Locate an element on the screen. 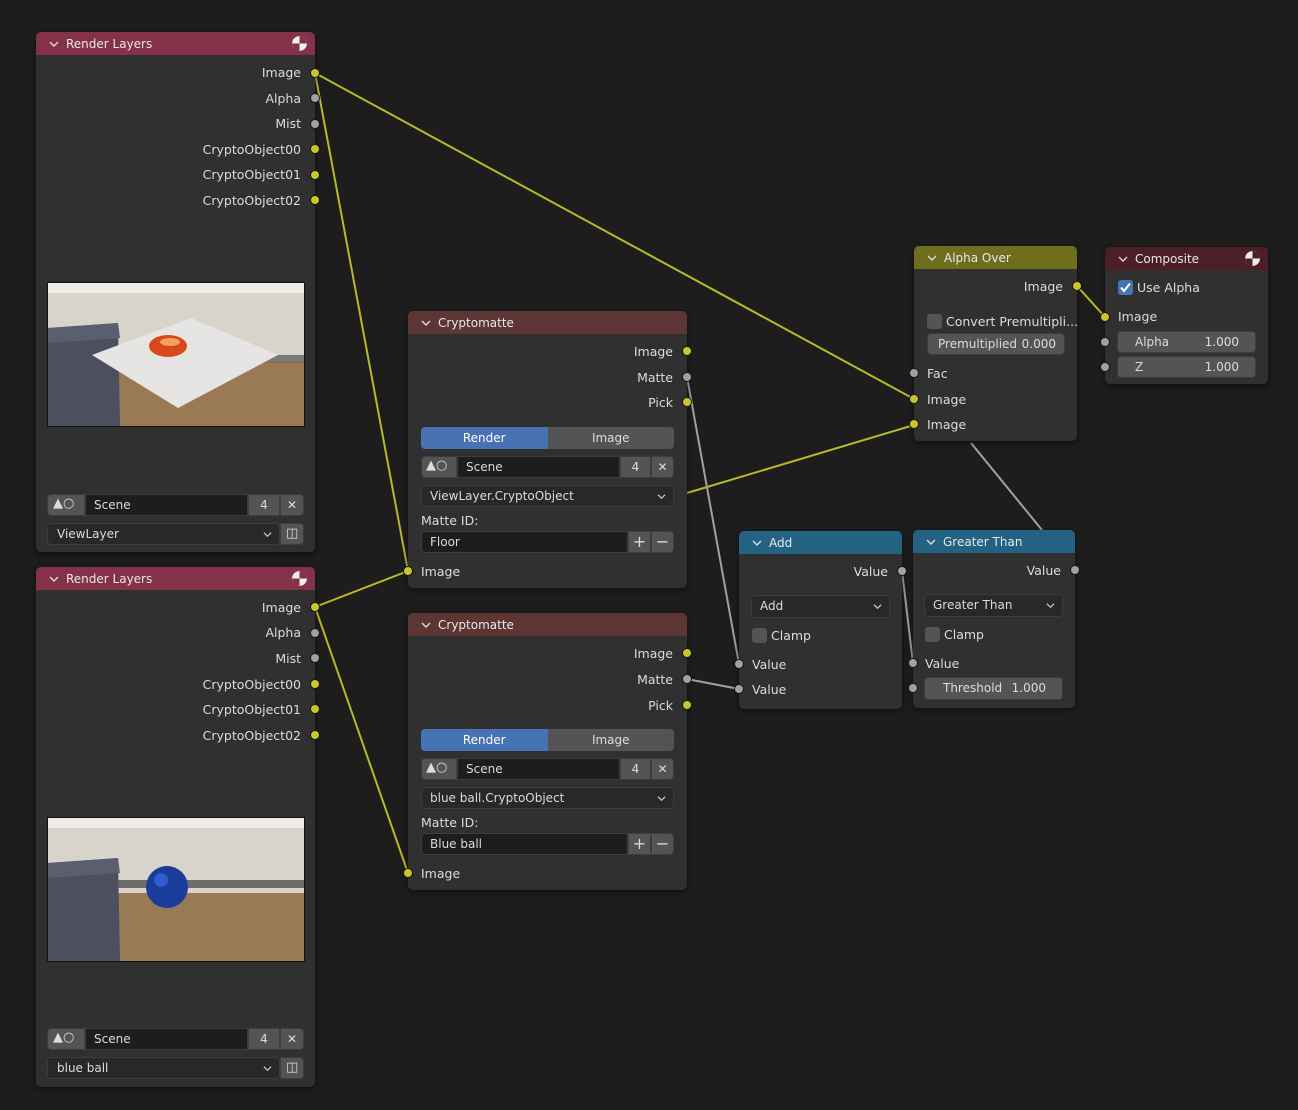 This screenshot has width=1298, height=1110. input-socket-threshold is located at coordinates (913, 688).